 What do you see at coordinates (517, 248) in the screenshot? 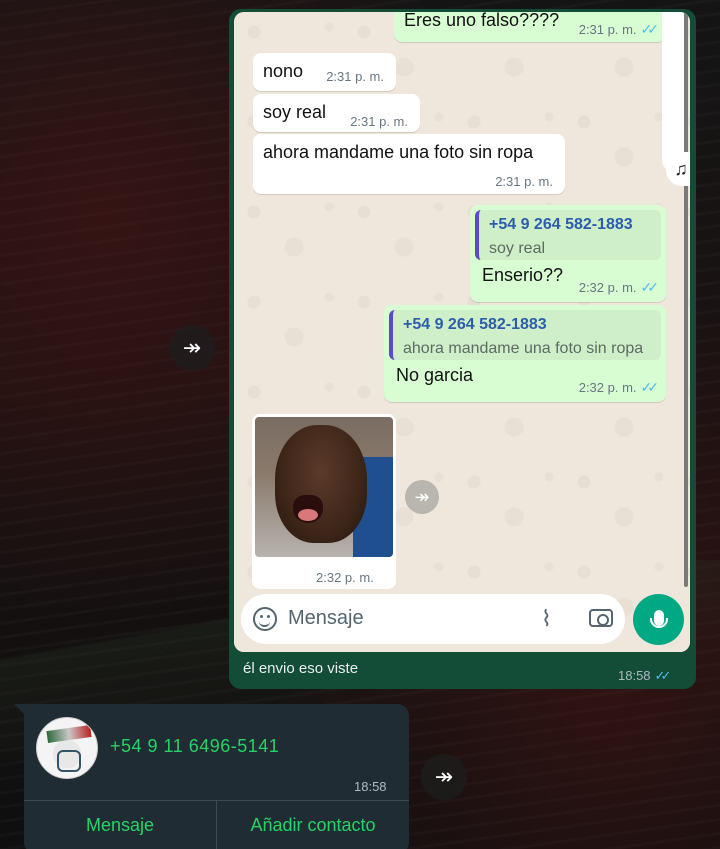
I see `quoted-text: soy real` at bounding box center [517, 248].